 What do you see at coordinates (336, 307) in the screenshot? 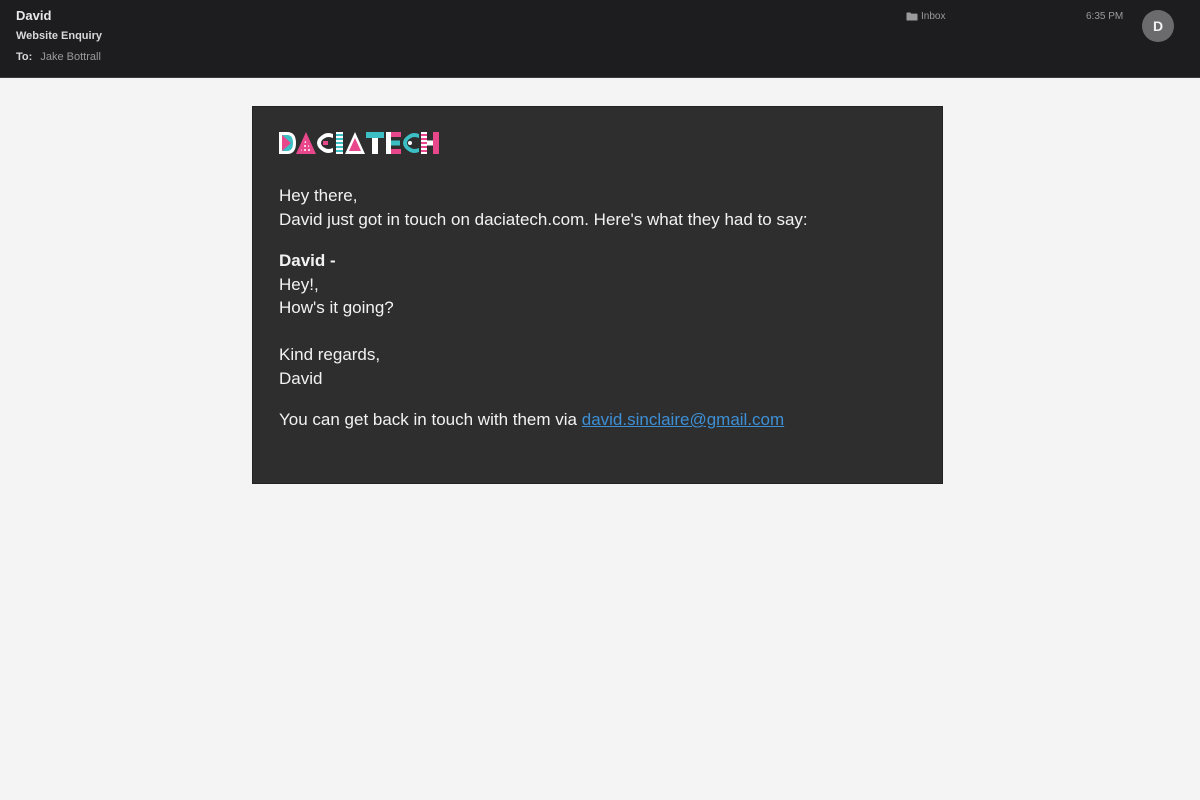
I see `message-line: How's it going?` at bounding box center [336, 307].